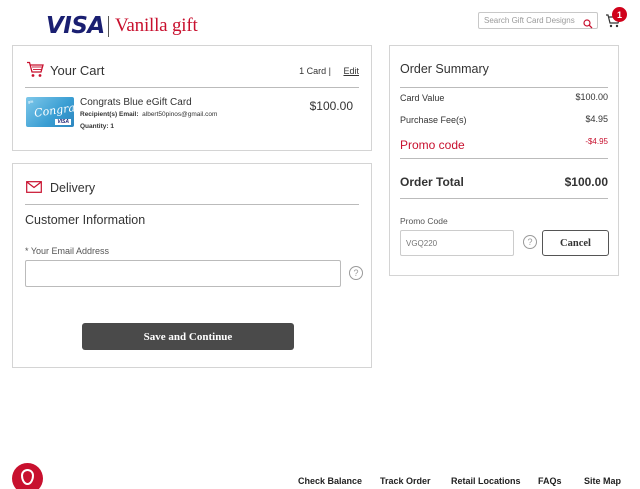 This screenshot has height=489, width=640. Describe the element at coordinates (351, 71) in the screenshot. I see `edit-cart-link: Edit` at that location.